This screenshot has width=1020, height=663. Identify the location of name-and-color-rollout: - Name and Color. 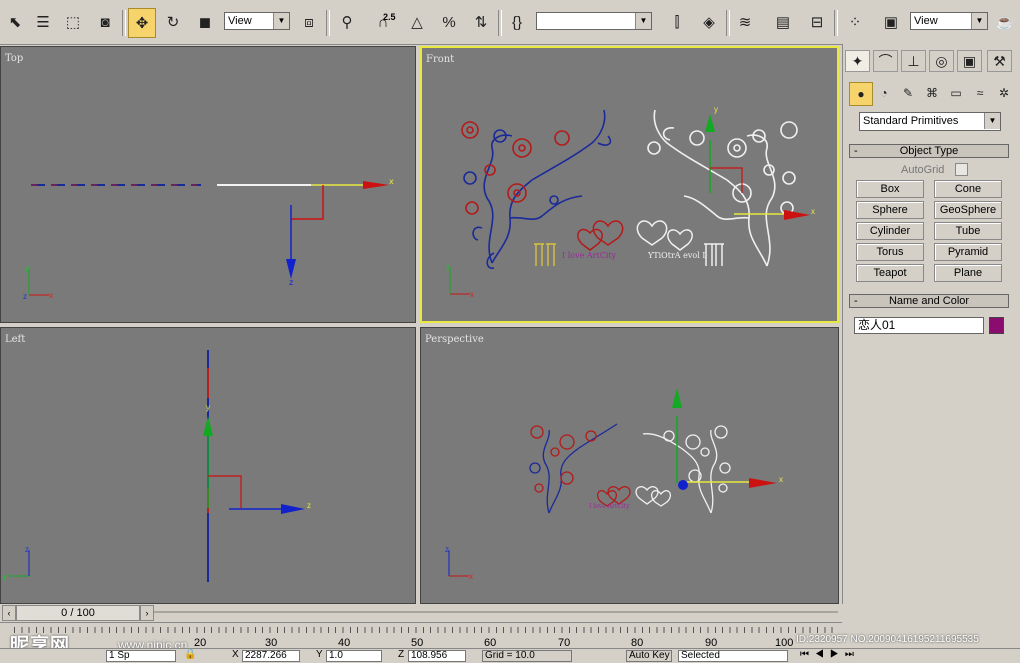
(929, 301).